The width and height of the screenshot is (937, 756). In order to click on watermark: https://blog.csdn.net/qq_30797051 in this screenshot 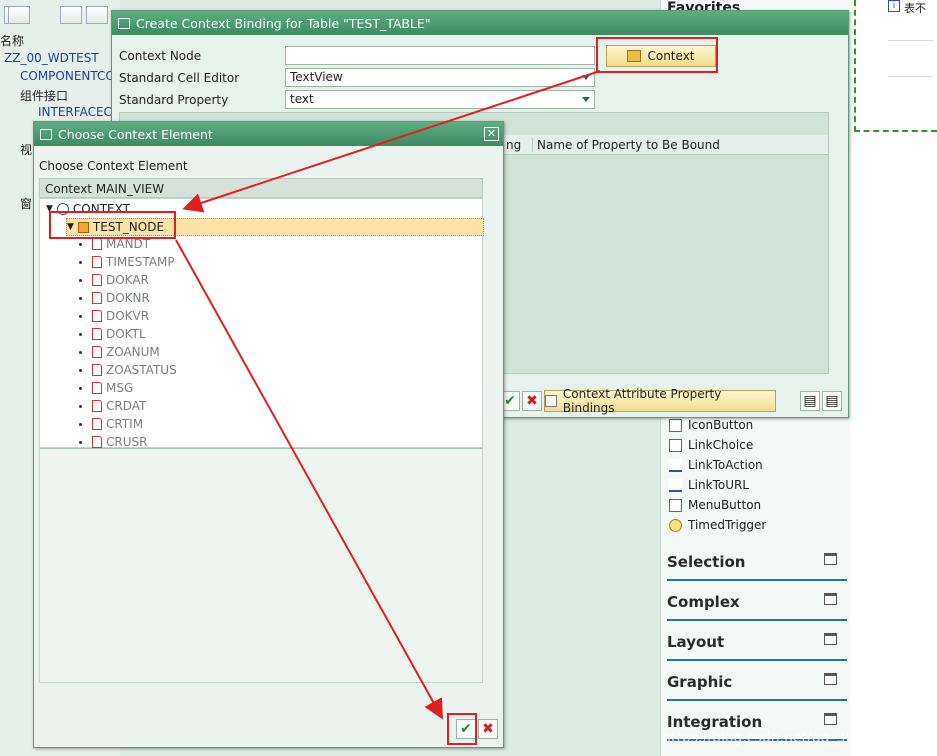, I will do `click(785, 738)`.